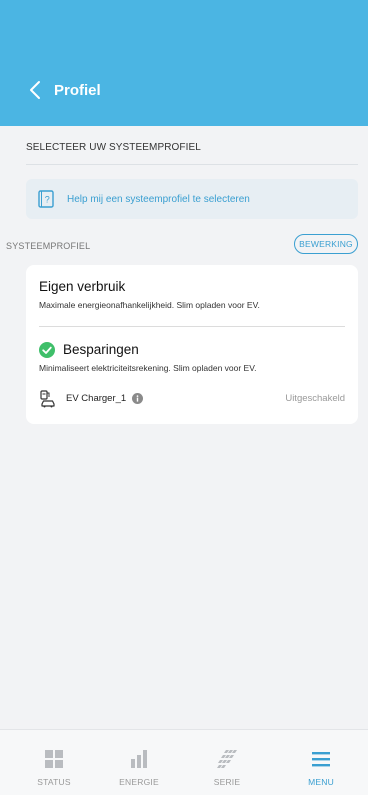 The width and height of the screenshot is (368, 795). Describe the element at coordinates (54, 759) in the screenshot. I see `grid-icon` at that location.